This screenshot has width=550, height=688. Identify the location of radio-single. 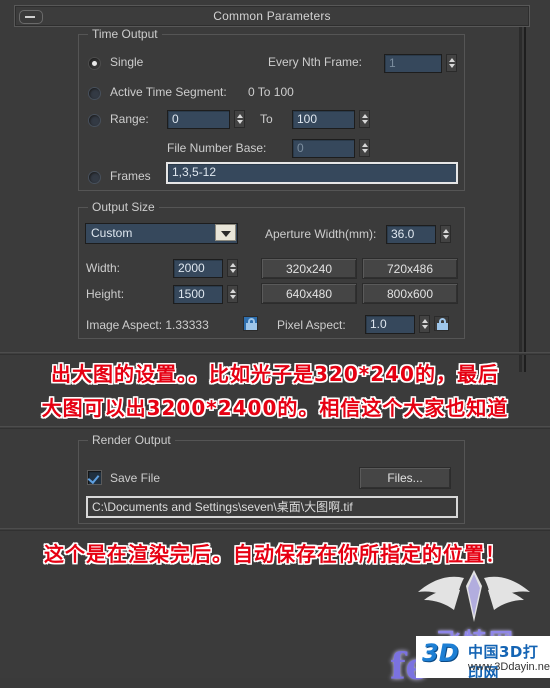
(94, 63).